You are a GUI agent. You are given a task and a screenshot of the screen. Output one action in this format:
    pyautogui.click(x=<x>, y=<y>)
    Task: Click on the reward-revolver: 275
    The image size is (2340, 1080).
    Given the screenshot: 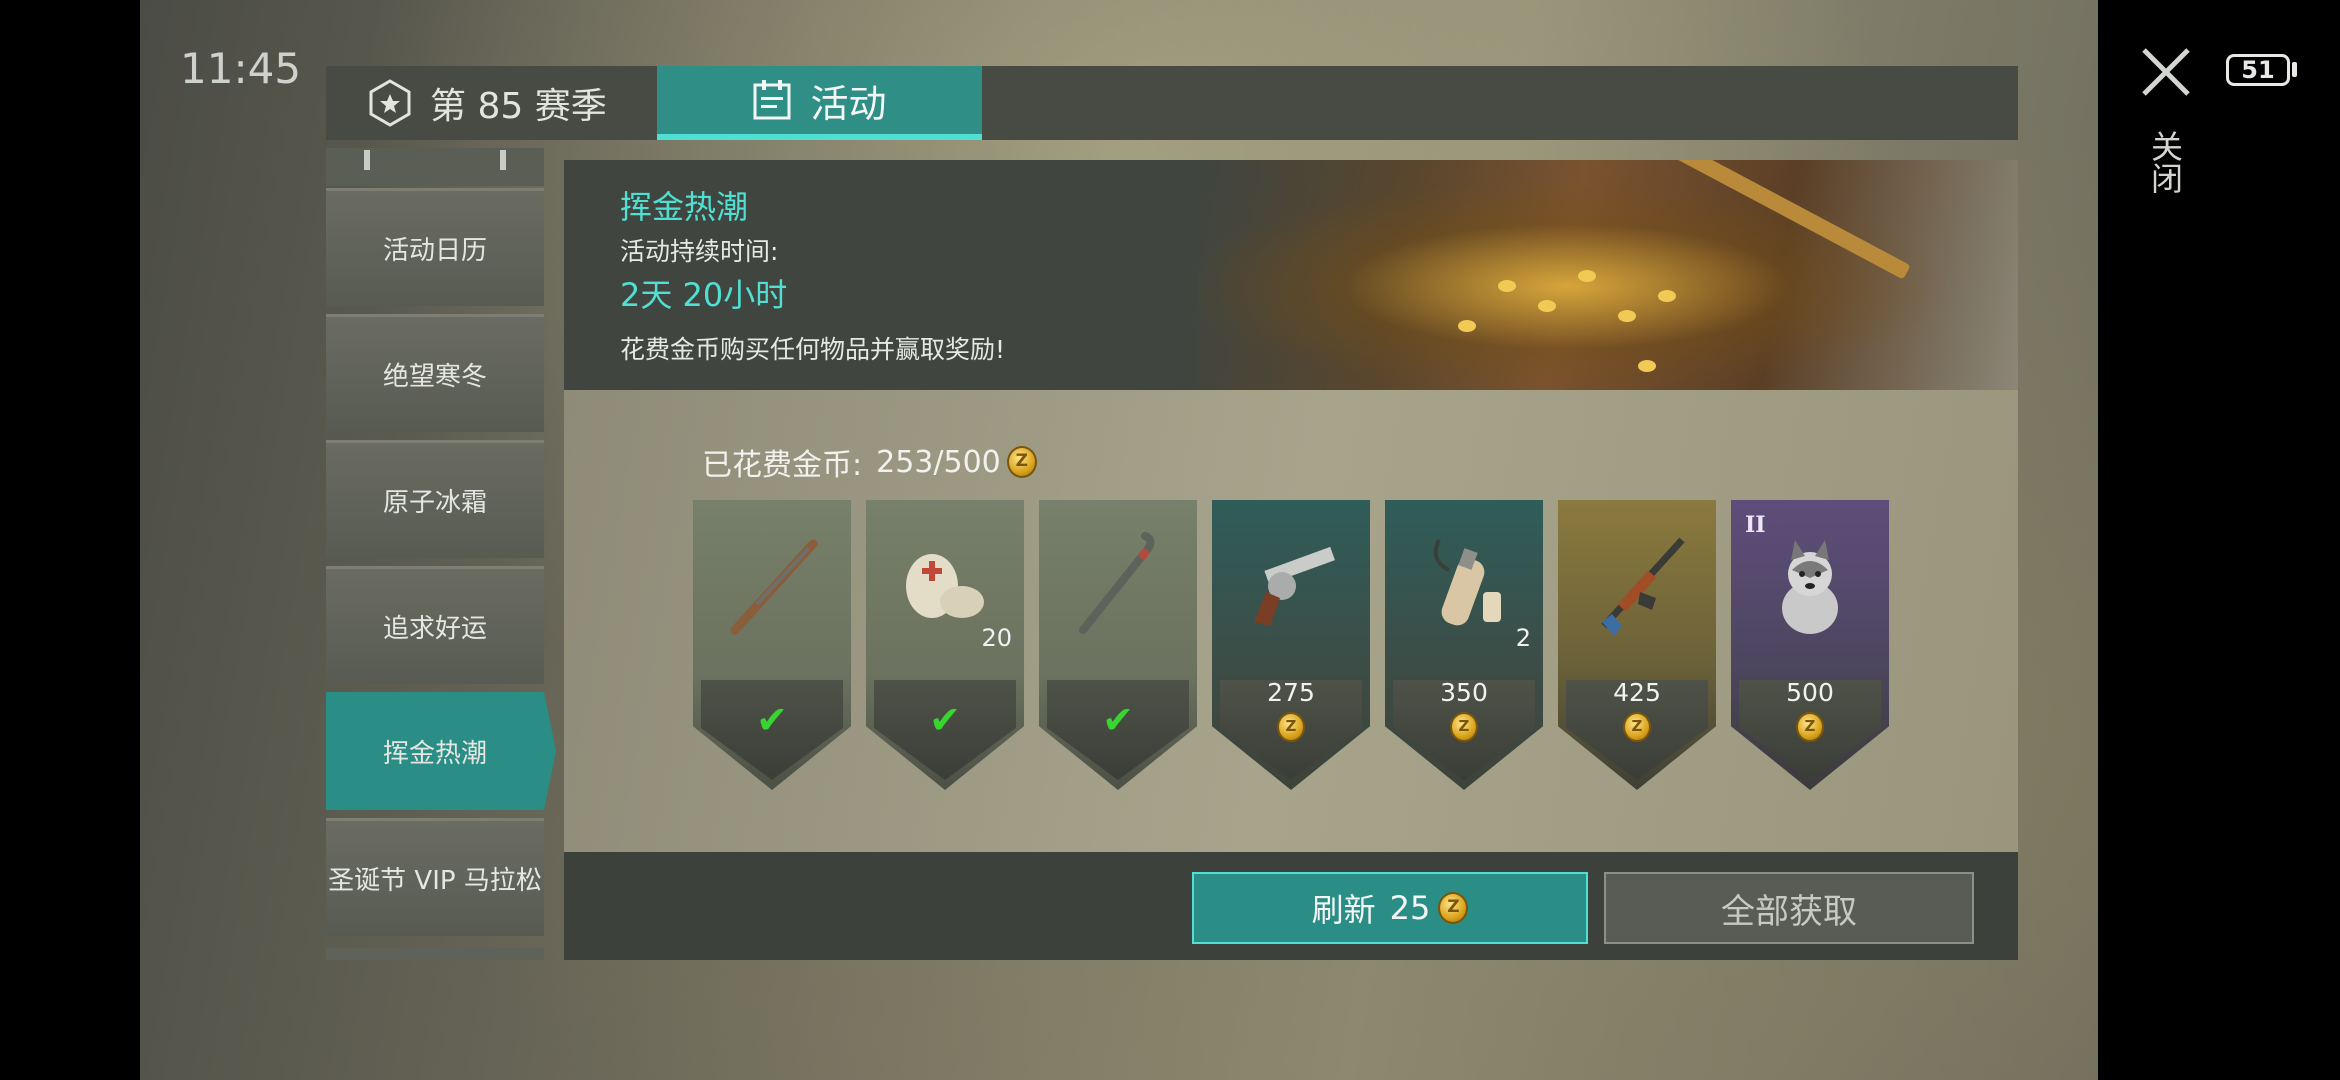 What is the action you would take?
    pyautogui.click(x=1291, y=645)
    